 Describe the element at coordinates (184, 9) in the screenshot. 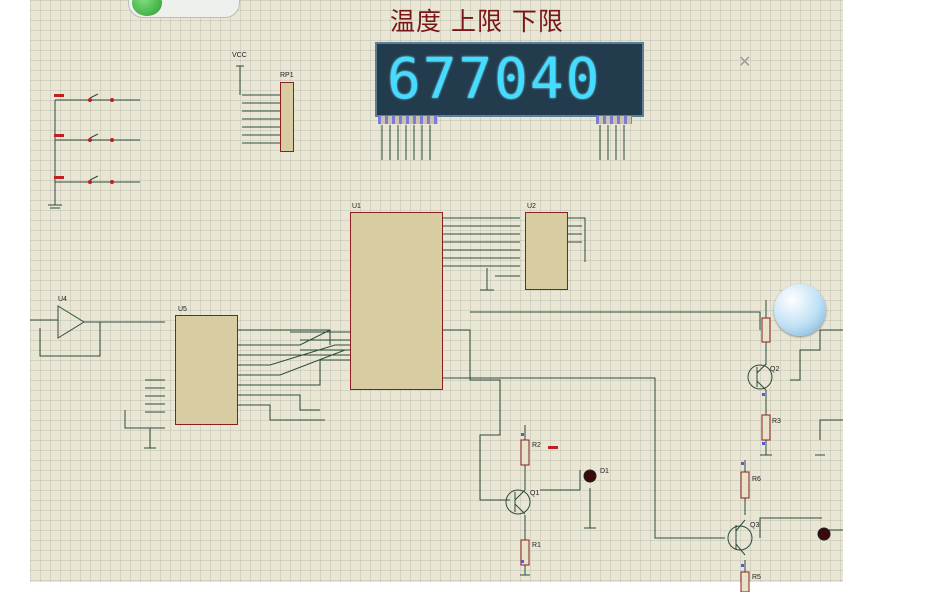

I see `simulation-toggle-button` at that location.